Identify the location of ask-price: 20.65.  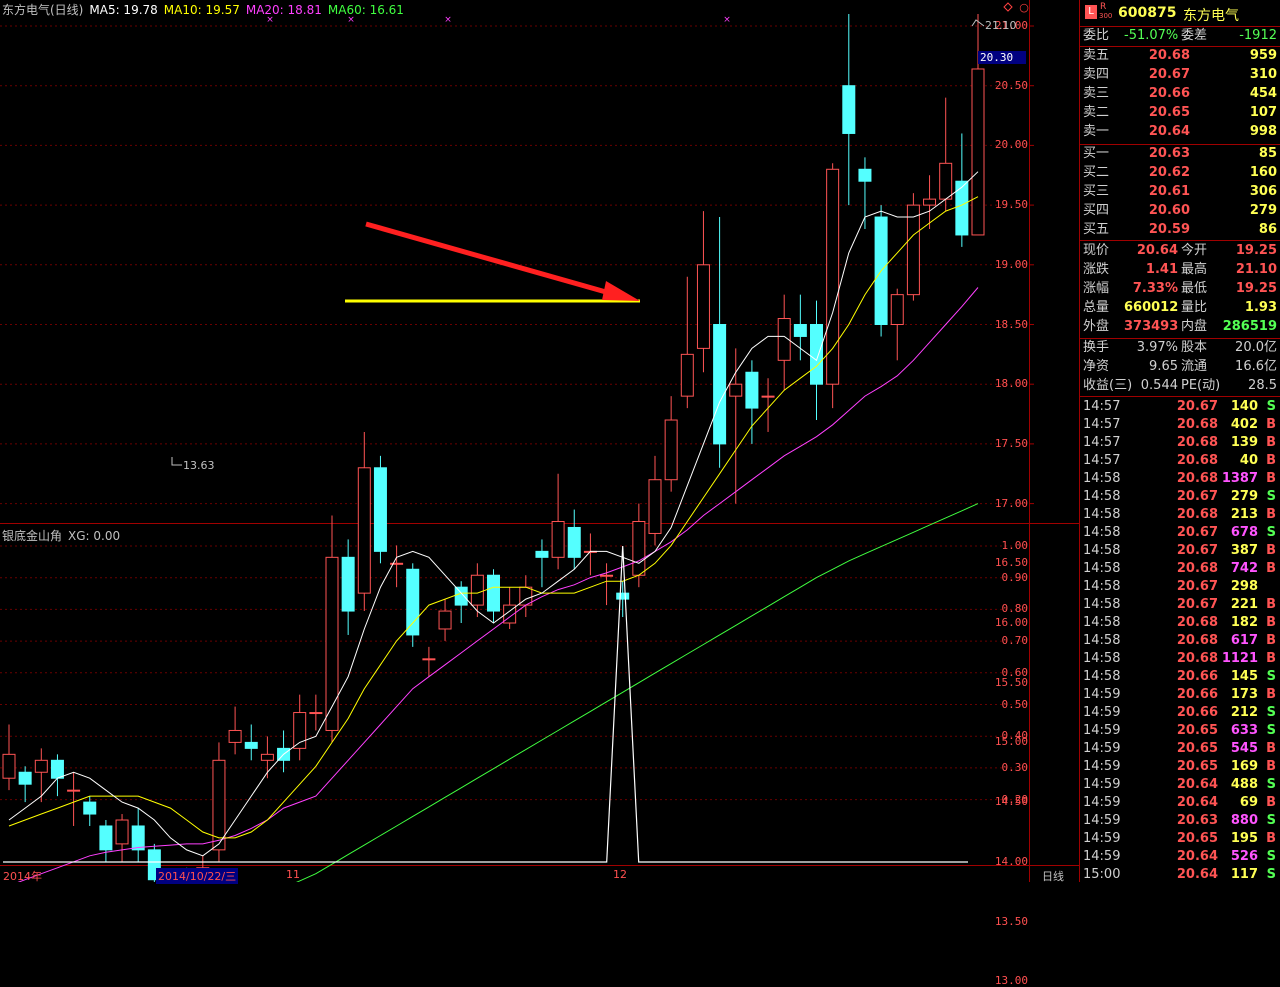
(1169, 112).